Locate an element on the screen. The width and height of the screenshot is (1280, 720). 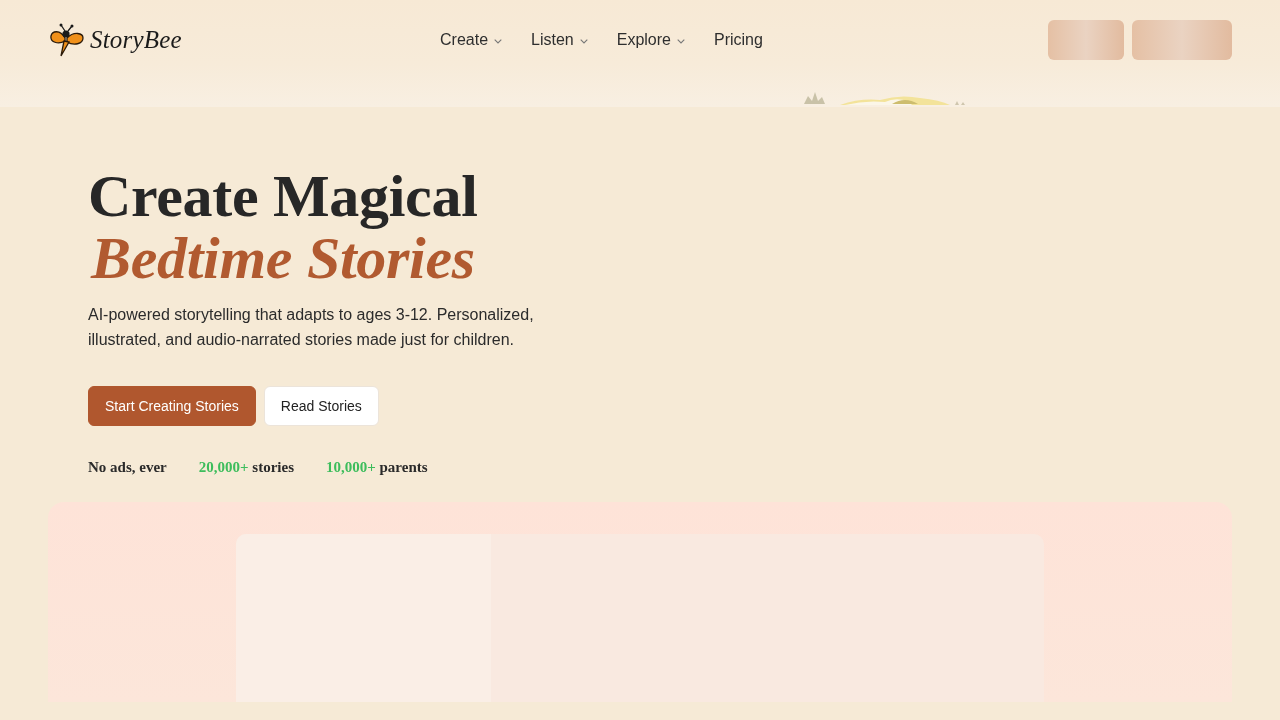
stat-text: 10,000+ parents is located at coordinates (376, 467).